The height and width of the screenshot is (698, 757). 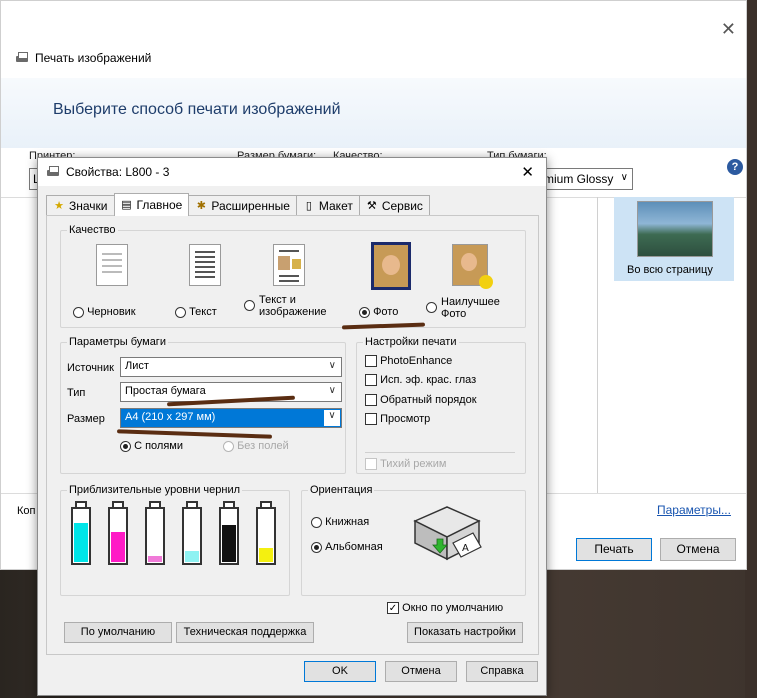 I want to click on defaults-button: По умолчанию, so click(x=118, y=632).